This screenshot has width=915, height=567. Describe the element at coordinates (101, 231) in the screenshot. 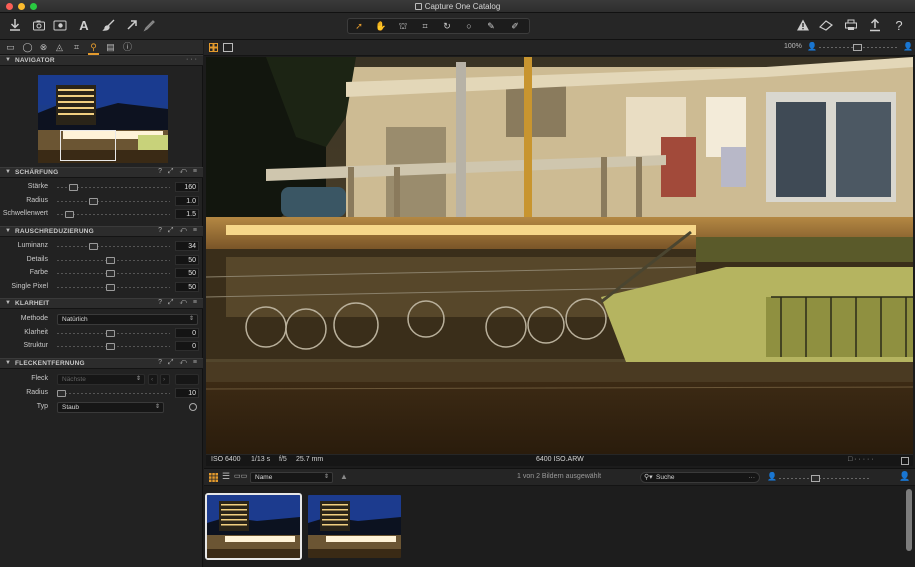

I see `noise-reduction-header: ▼ RAUSCHREDUZIERUNG ? ⤢ ↶ ≡` at that location.